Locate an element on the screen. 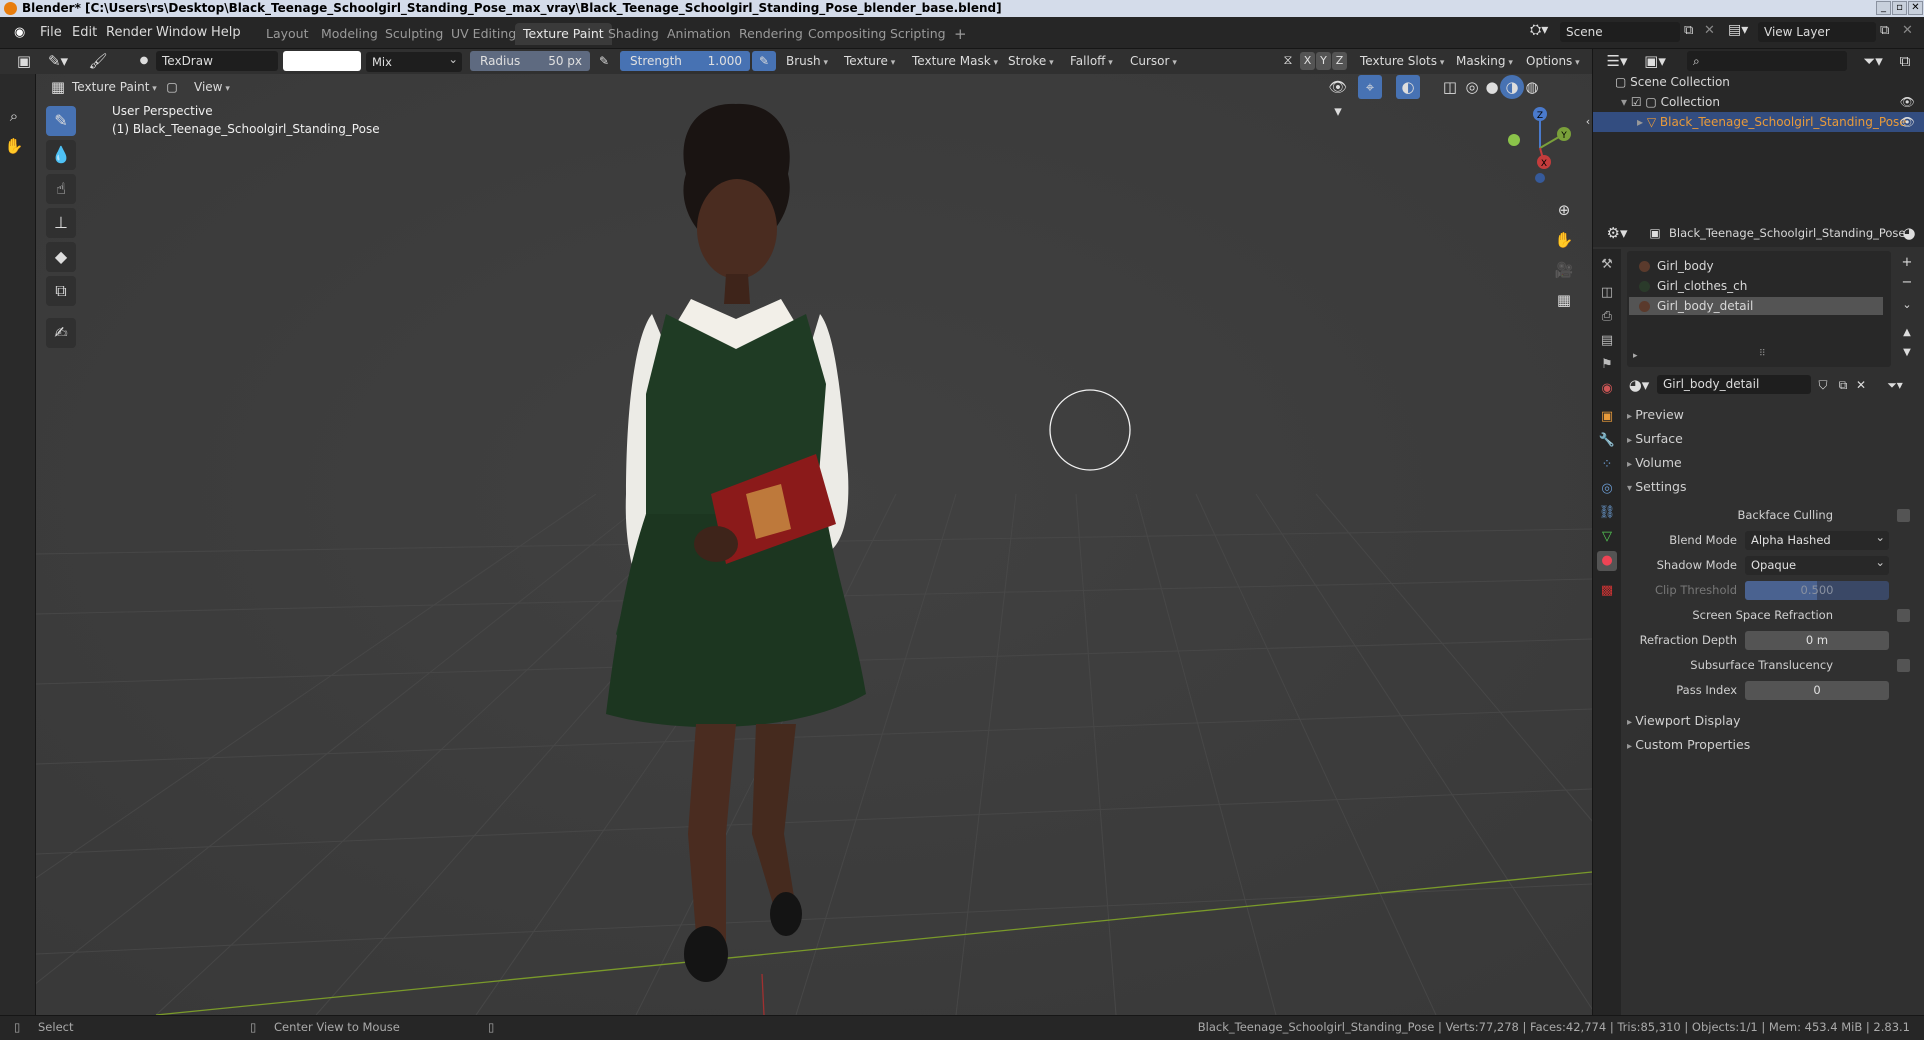 The height and width of the screenshot is (1040, 1924). subsurface-checkbox is located at coordinates (1903, 665).